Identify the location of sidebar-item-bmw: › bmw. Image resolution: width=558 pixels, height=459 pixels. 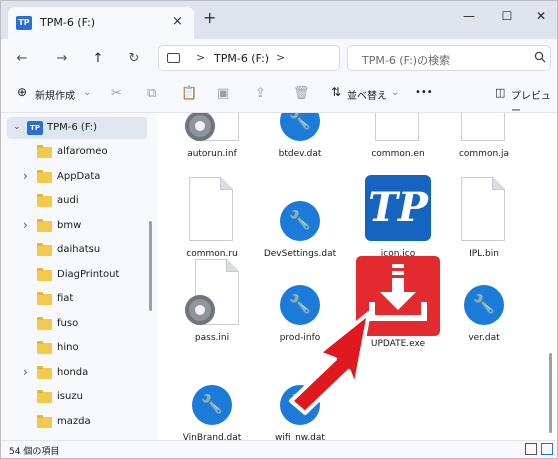
(75, 226).